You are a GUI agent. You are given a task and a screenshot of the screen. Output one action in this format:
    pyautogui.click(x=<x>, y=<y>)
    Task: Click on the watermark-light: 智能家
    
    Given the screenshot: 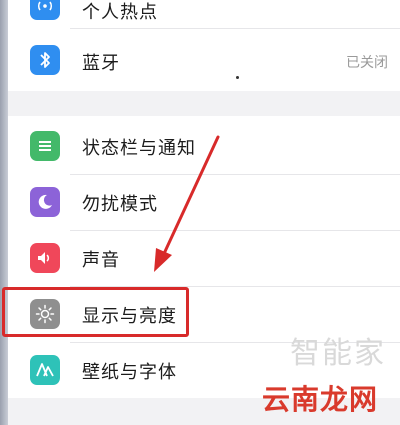 What is the action you would take?
    pyautogui.click(x=338, y=353)
    